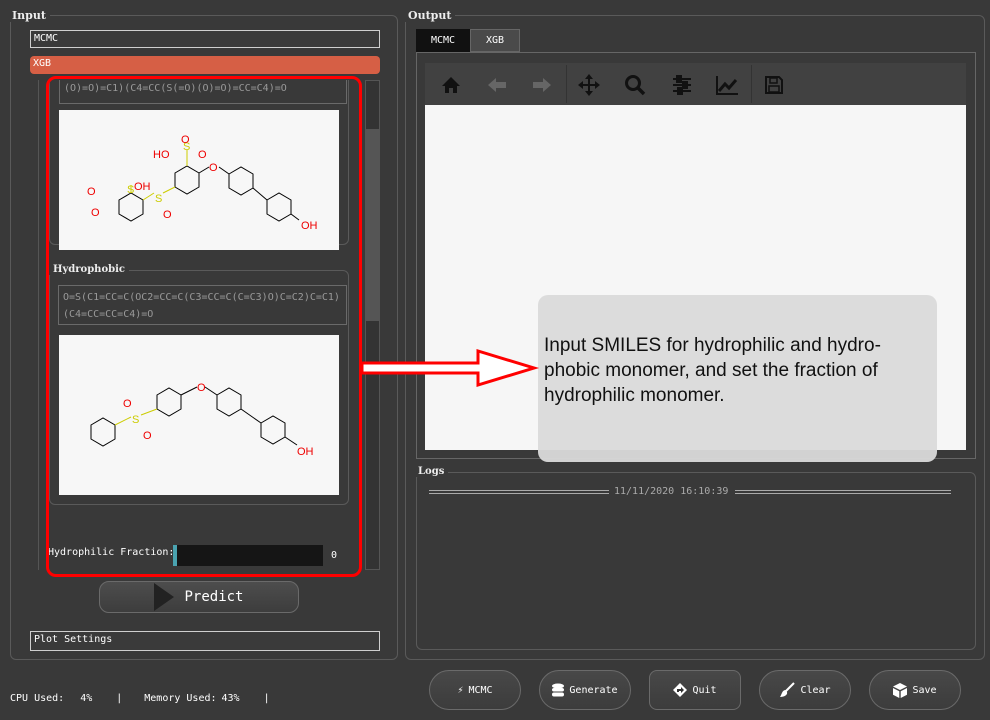 The image size is (990, 720). What do you see at coordinates (480, 690) in the screenshot?
I see `mcmc-button-label: MCMC` at bounding box center [480, 690].